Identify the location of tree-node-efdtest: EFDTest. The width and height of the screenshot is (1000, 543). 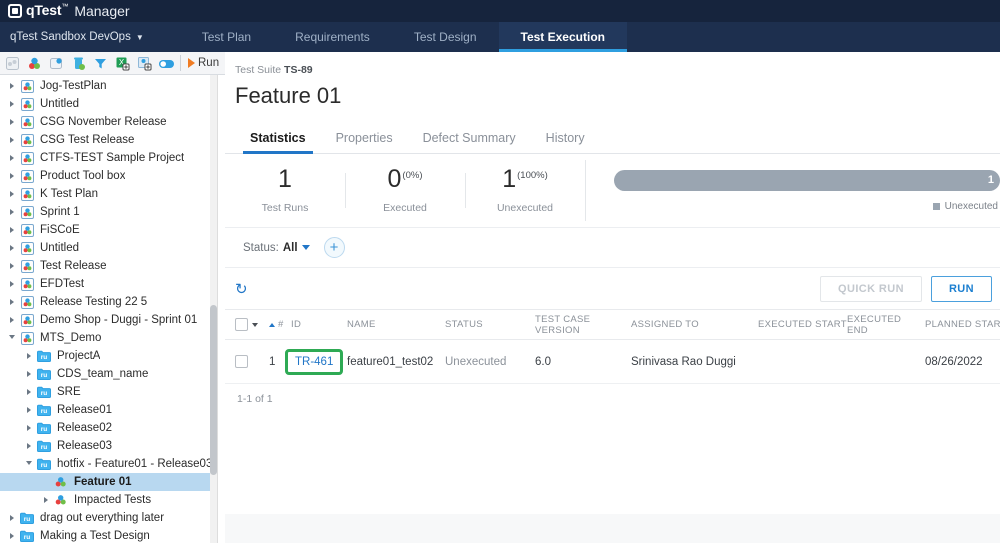
(108, 284).